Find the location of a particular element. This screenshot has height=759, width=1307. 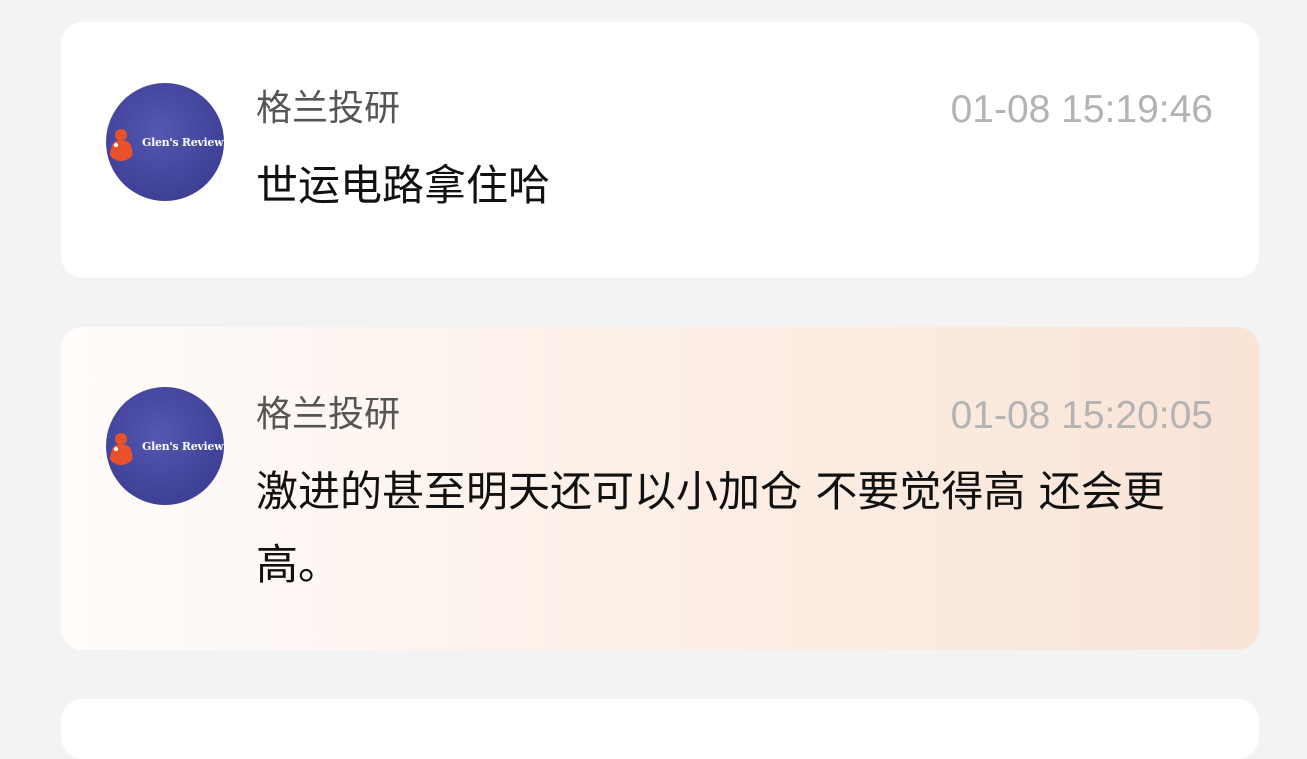

message-timestamp: 01-08 15:19:46 is located at coordinates (1081, 109).